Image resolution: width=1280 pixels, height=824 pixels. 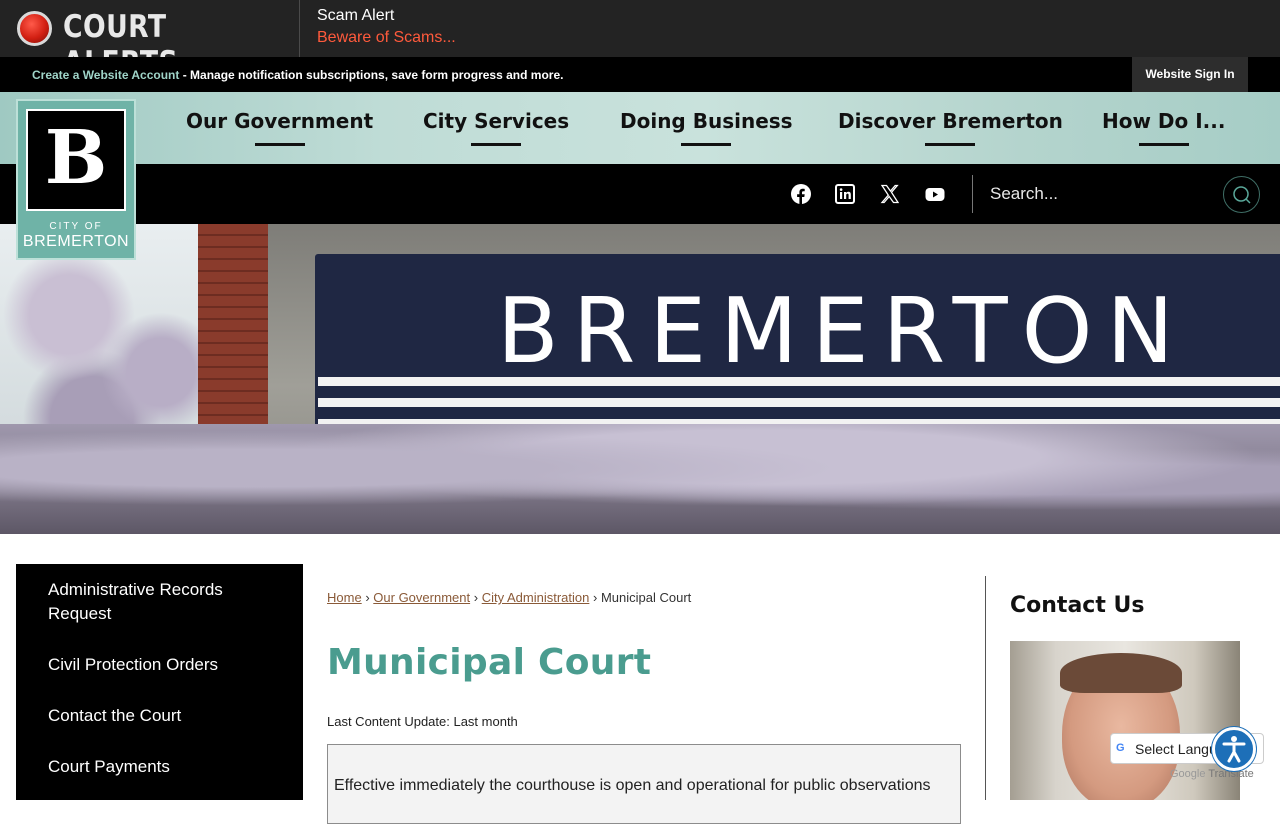 I want to click on breadcrumb-home: Home, so click(x=344, y=597).